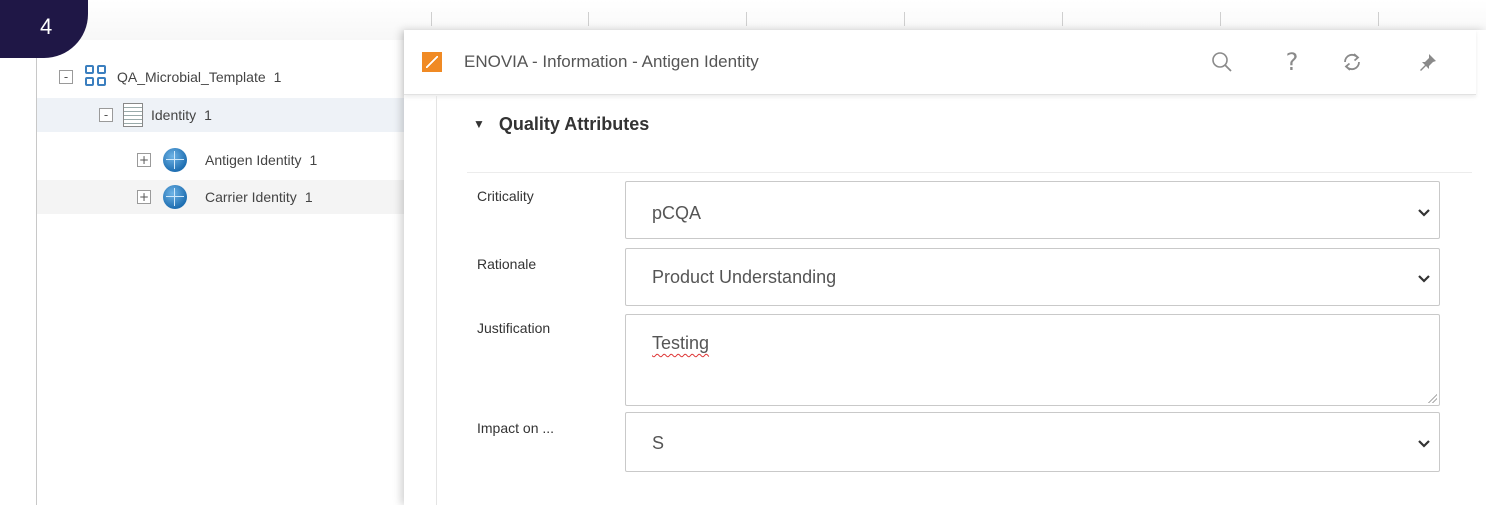 The height and width of the screenshot is (505, 1486). Describe the element at coordinates (1292, 62) in the screenshot. I see `help-icon: ?` at that location.